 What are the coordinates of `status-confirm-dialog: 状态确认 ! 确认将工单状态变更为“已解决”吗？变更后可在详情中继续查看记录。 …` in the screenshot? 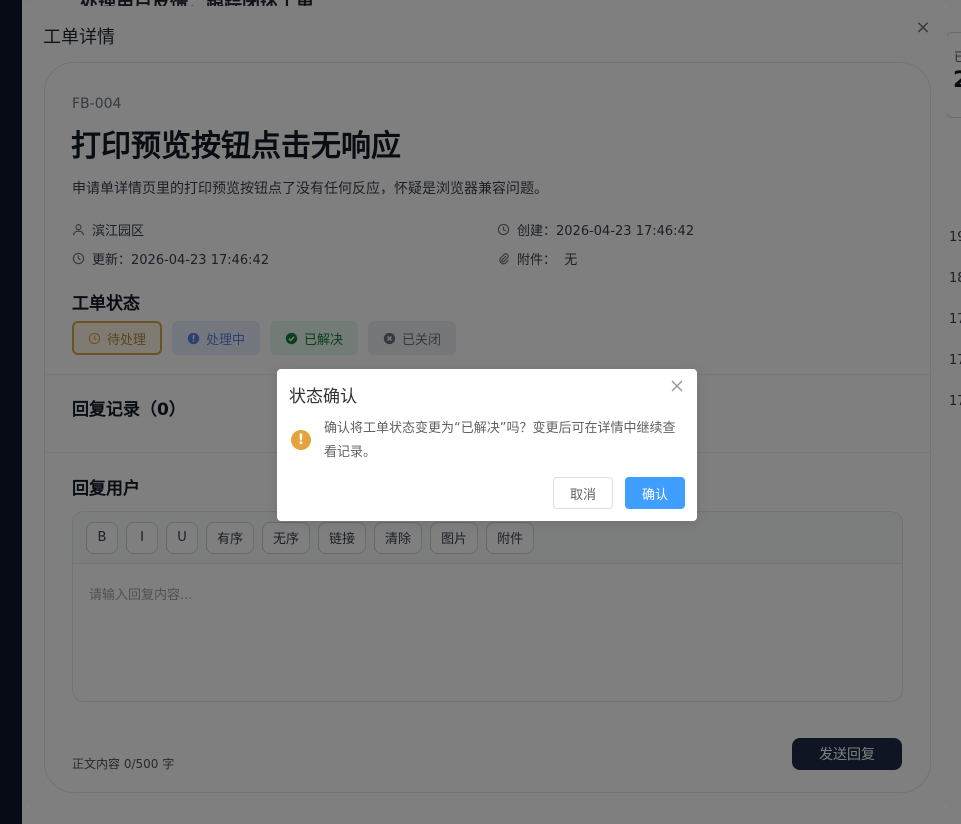 It's located at (487, 445).